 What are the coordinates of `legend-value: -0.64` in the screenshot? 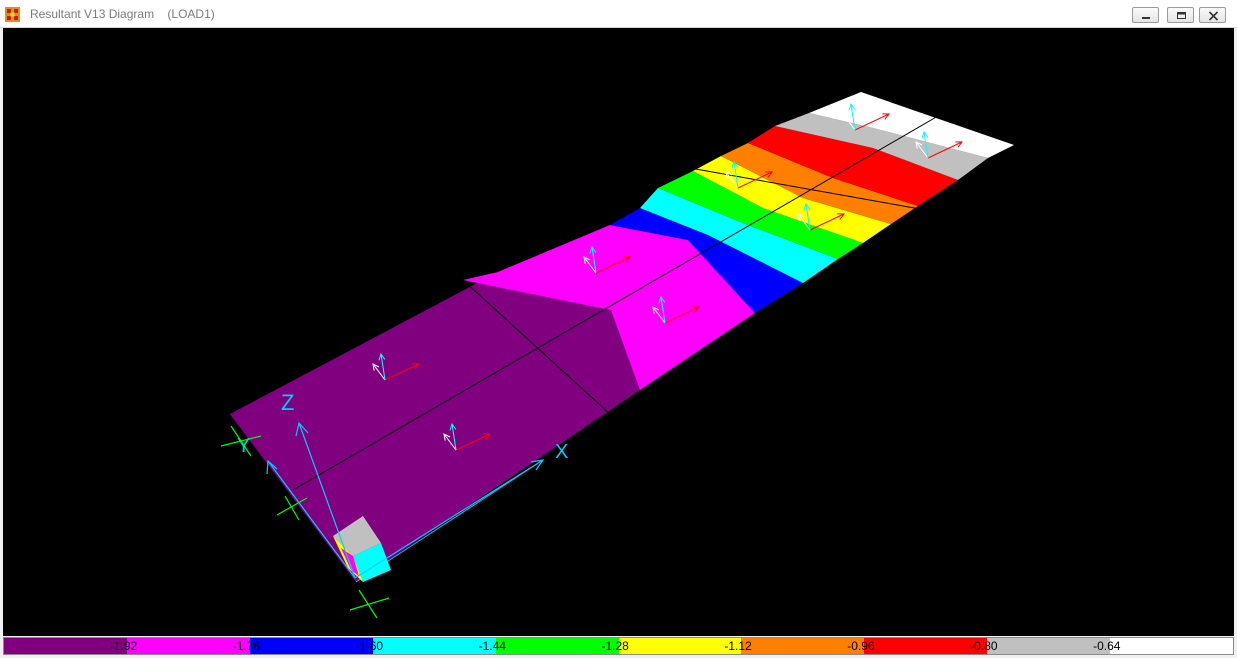 It's located at (1107, 646).